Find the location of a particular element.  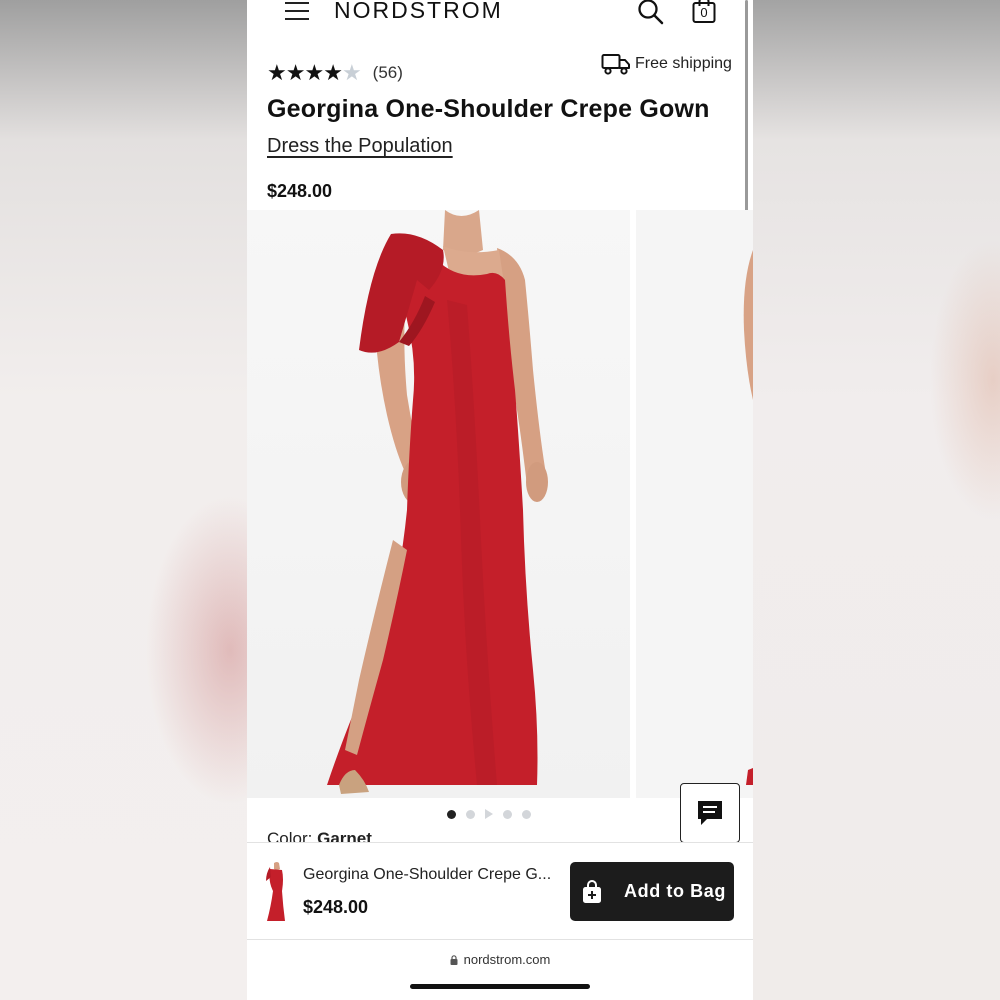

scrollbar is located at coordinates (746, 109).